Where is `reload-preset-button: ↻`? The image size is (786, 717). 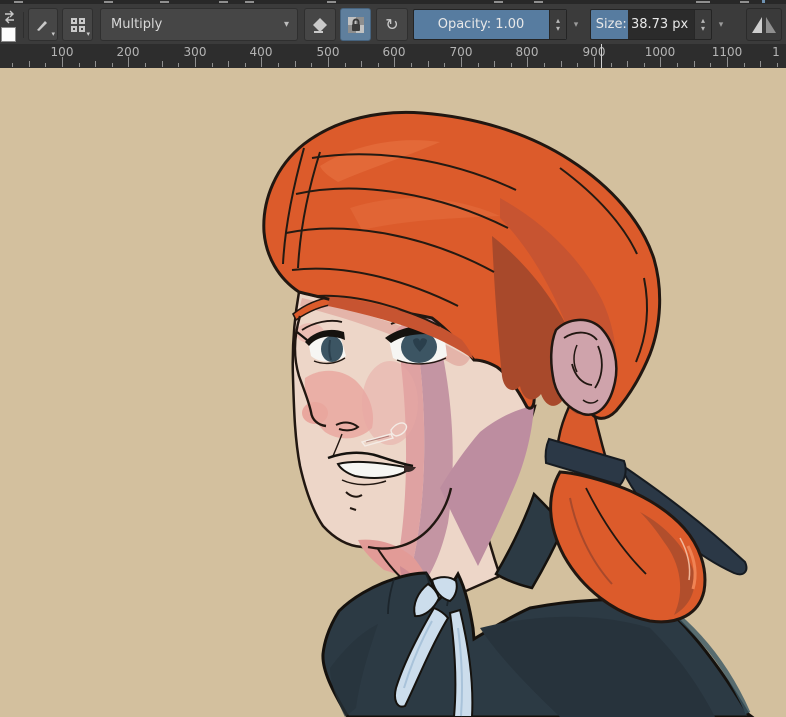 reload-preset-button: ↻ is located at coordinates (392, 24).